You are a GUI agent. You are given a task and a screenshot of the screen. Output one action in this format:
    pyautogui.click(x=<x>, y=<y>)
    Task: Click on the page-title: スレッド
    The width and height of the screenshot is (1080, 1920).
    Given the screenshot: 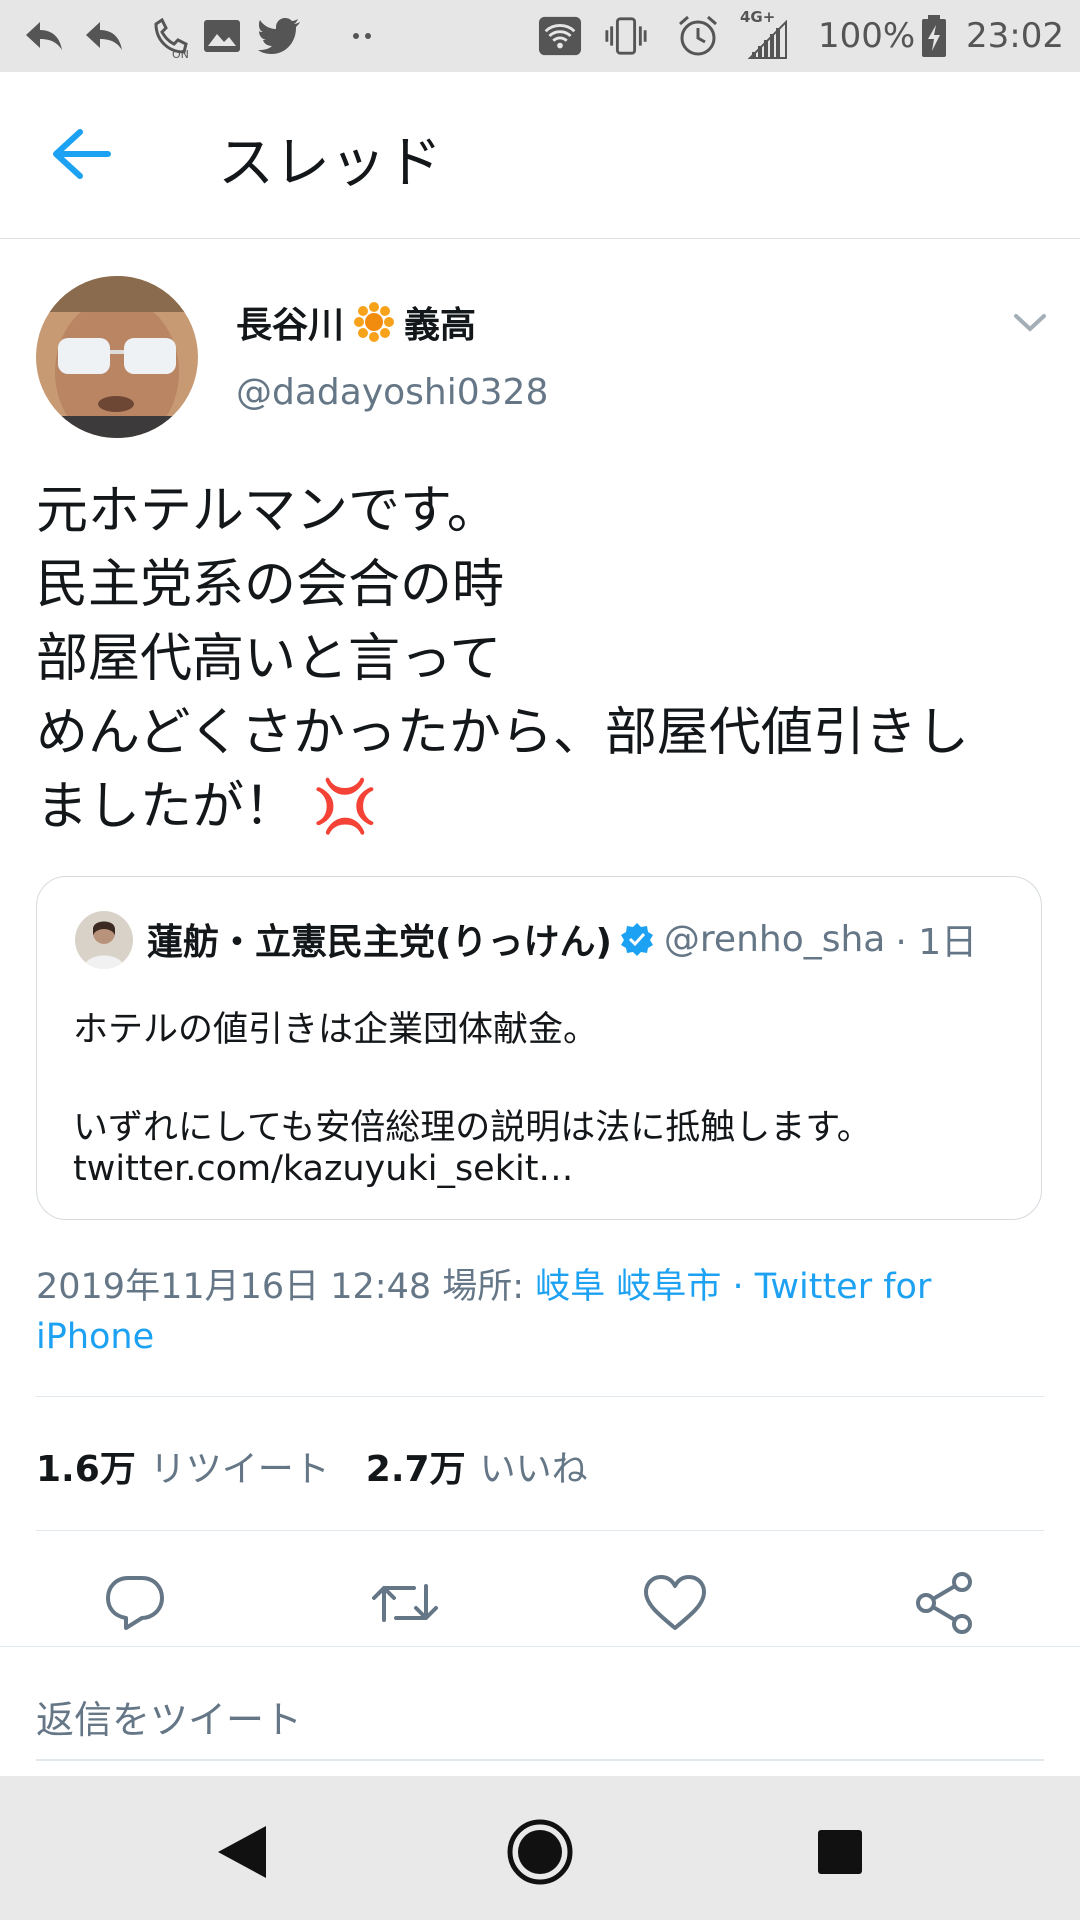 What is the action you would take?
    pyautogui.click(x=330, y=163)
    